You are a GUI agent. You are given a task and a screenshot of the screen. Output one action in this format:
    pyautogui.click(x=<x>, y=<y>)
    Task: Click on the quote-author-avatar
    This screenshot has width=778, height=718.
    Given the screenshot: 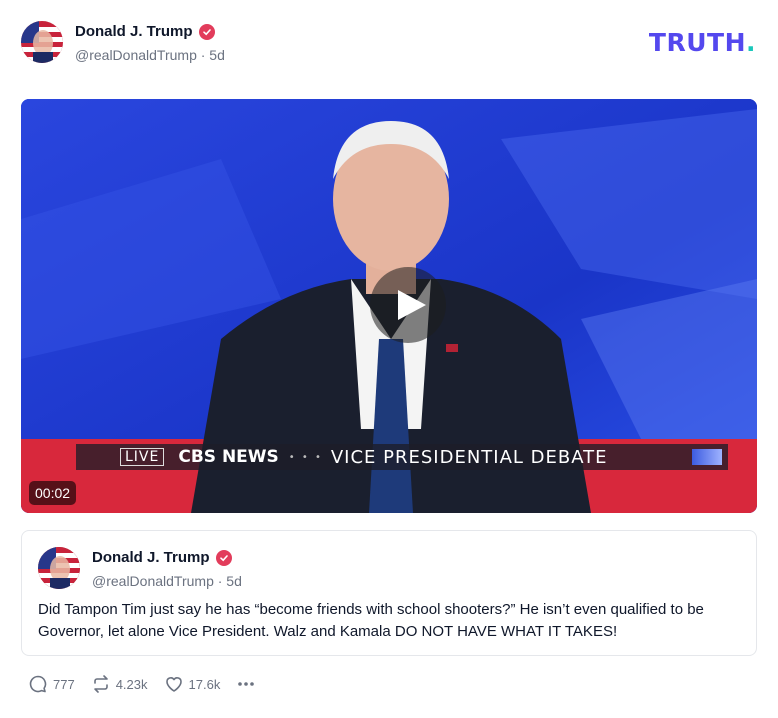 What is the action you would take?
    pyautogui.click(x=59, y=568)
    